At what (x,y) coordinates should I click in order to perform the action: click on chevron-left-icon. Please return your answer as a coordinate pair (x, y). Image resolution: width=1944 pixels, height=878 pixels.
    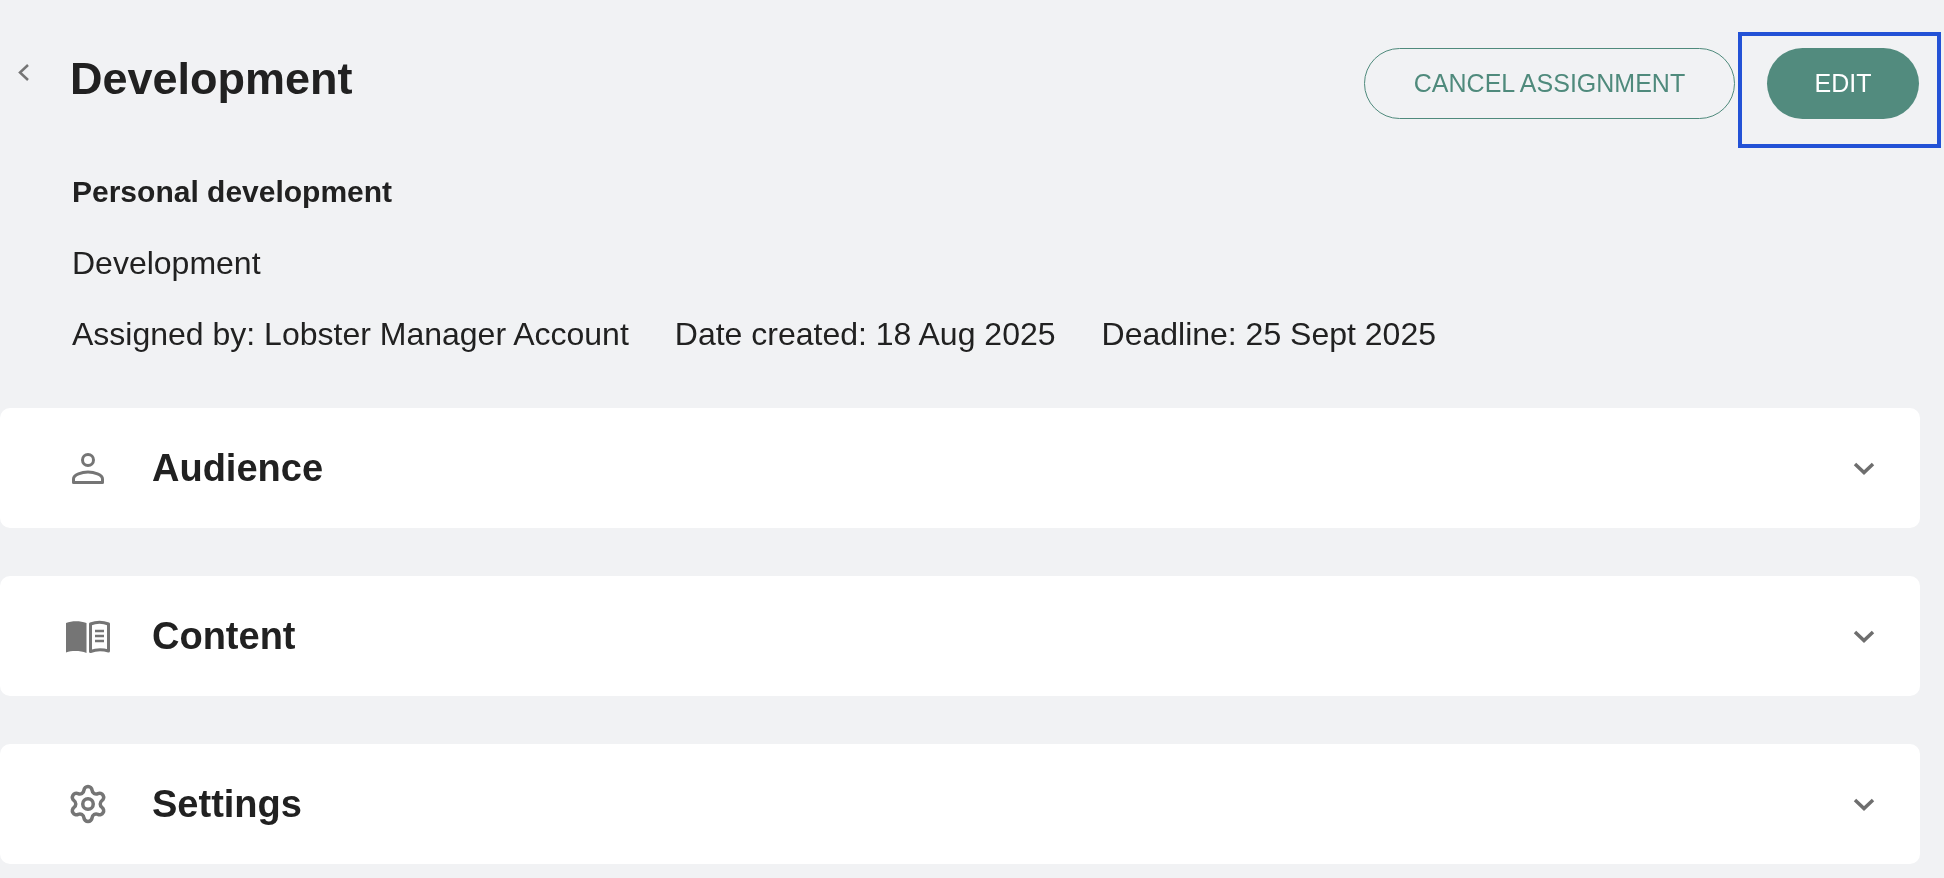
    Looking at the image, I should click on (23, 72).